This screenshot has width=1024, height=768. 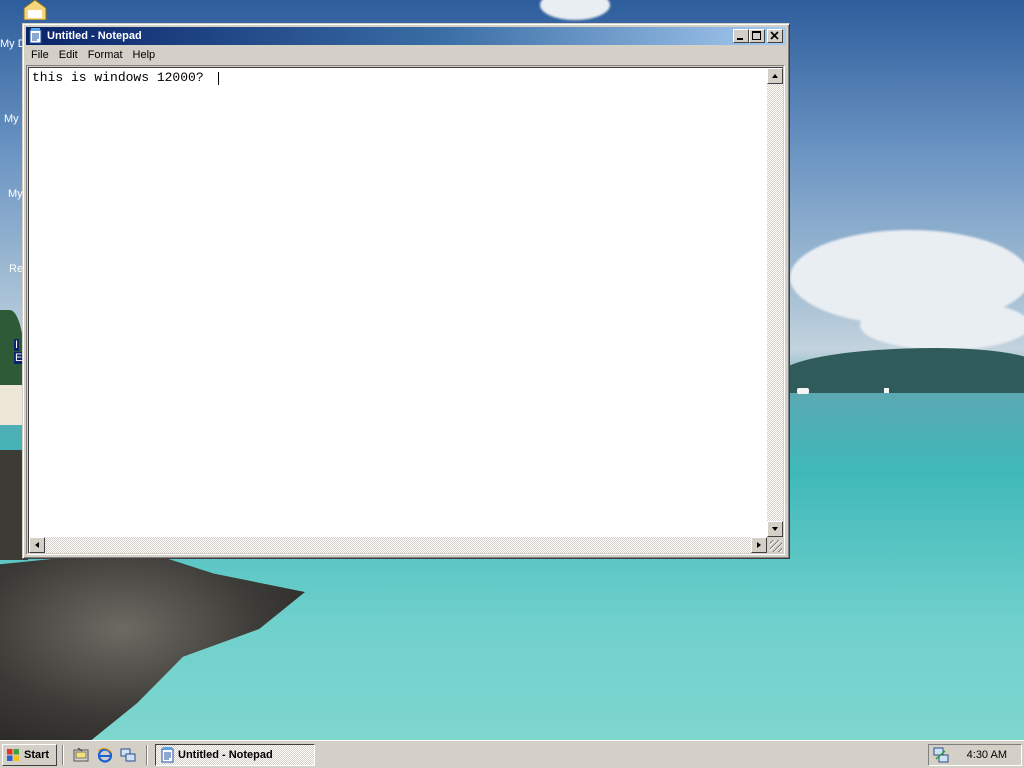 What do you see at coordinates (105, 755) in the screenshot?
I see `internet-explorer-icon` at bounding box center [105, 755].